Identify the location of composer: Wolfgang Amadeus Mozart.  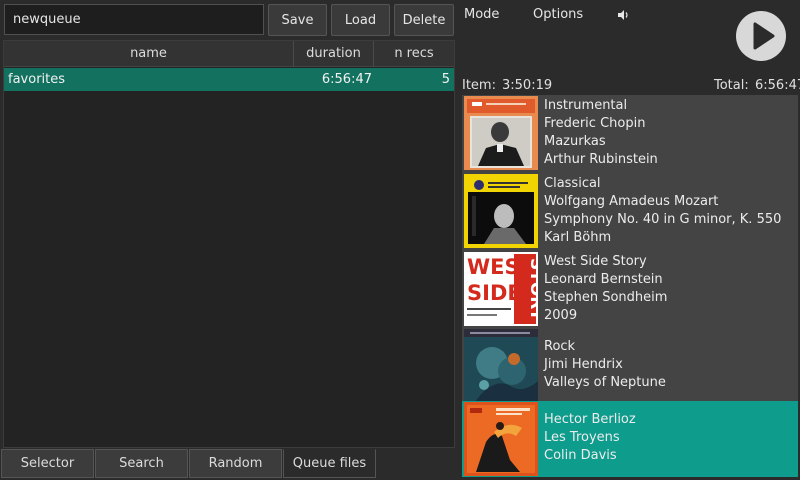
(631, 201).